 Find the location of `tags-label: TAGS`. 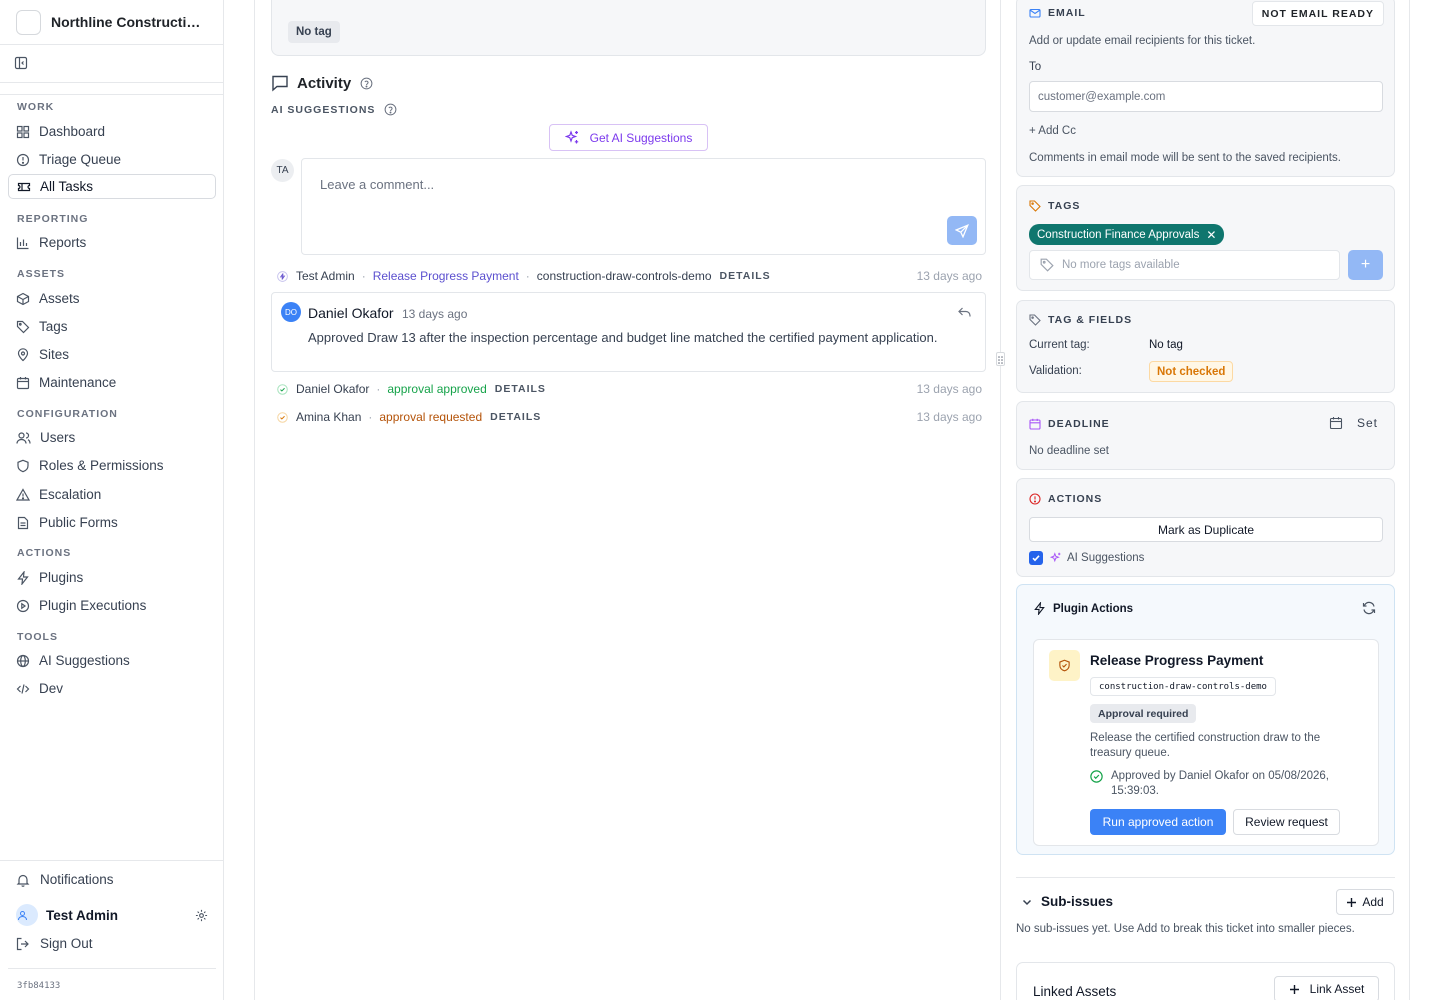

tags-label: TAGS is located at coordinates (1064, 206).